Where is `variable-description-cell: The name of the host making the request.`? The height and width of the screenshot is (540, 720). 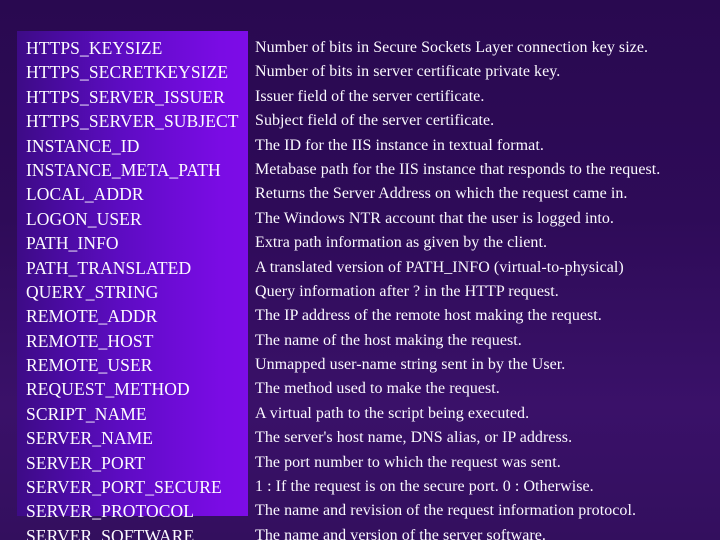 variable-description-cell: The name of the host making the request. is located at coordinates (388, 340).